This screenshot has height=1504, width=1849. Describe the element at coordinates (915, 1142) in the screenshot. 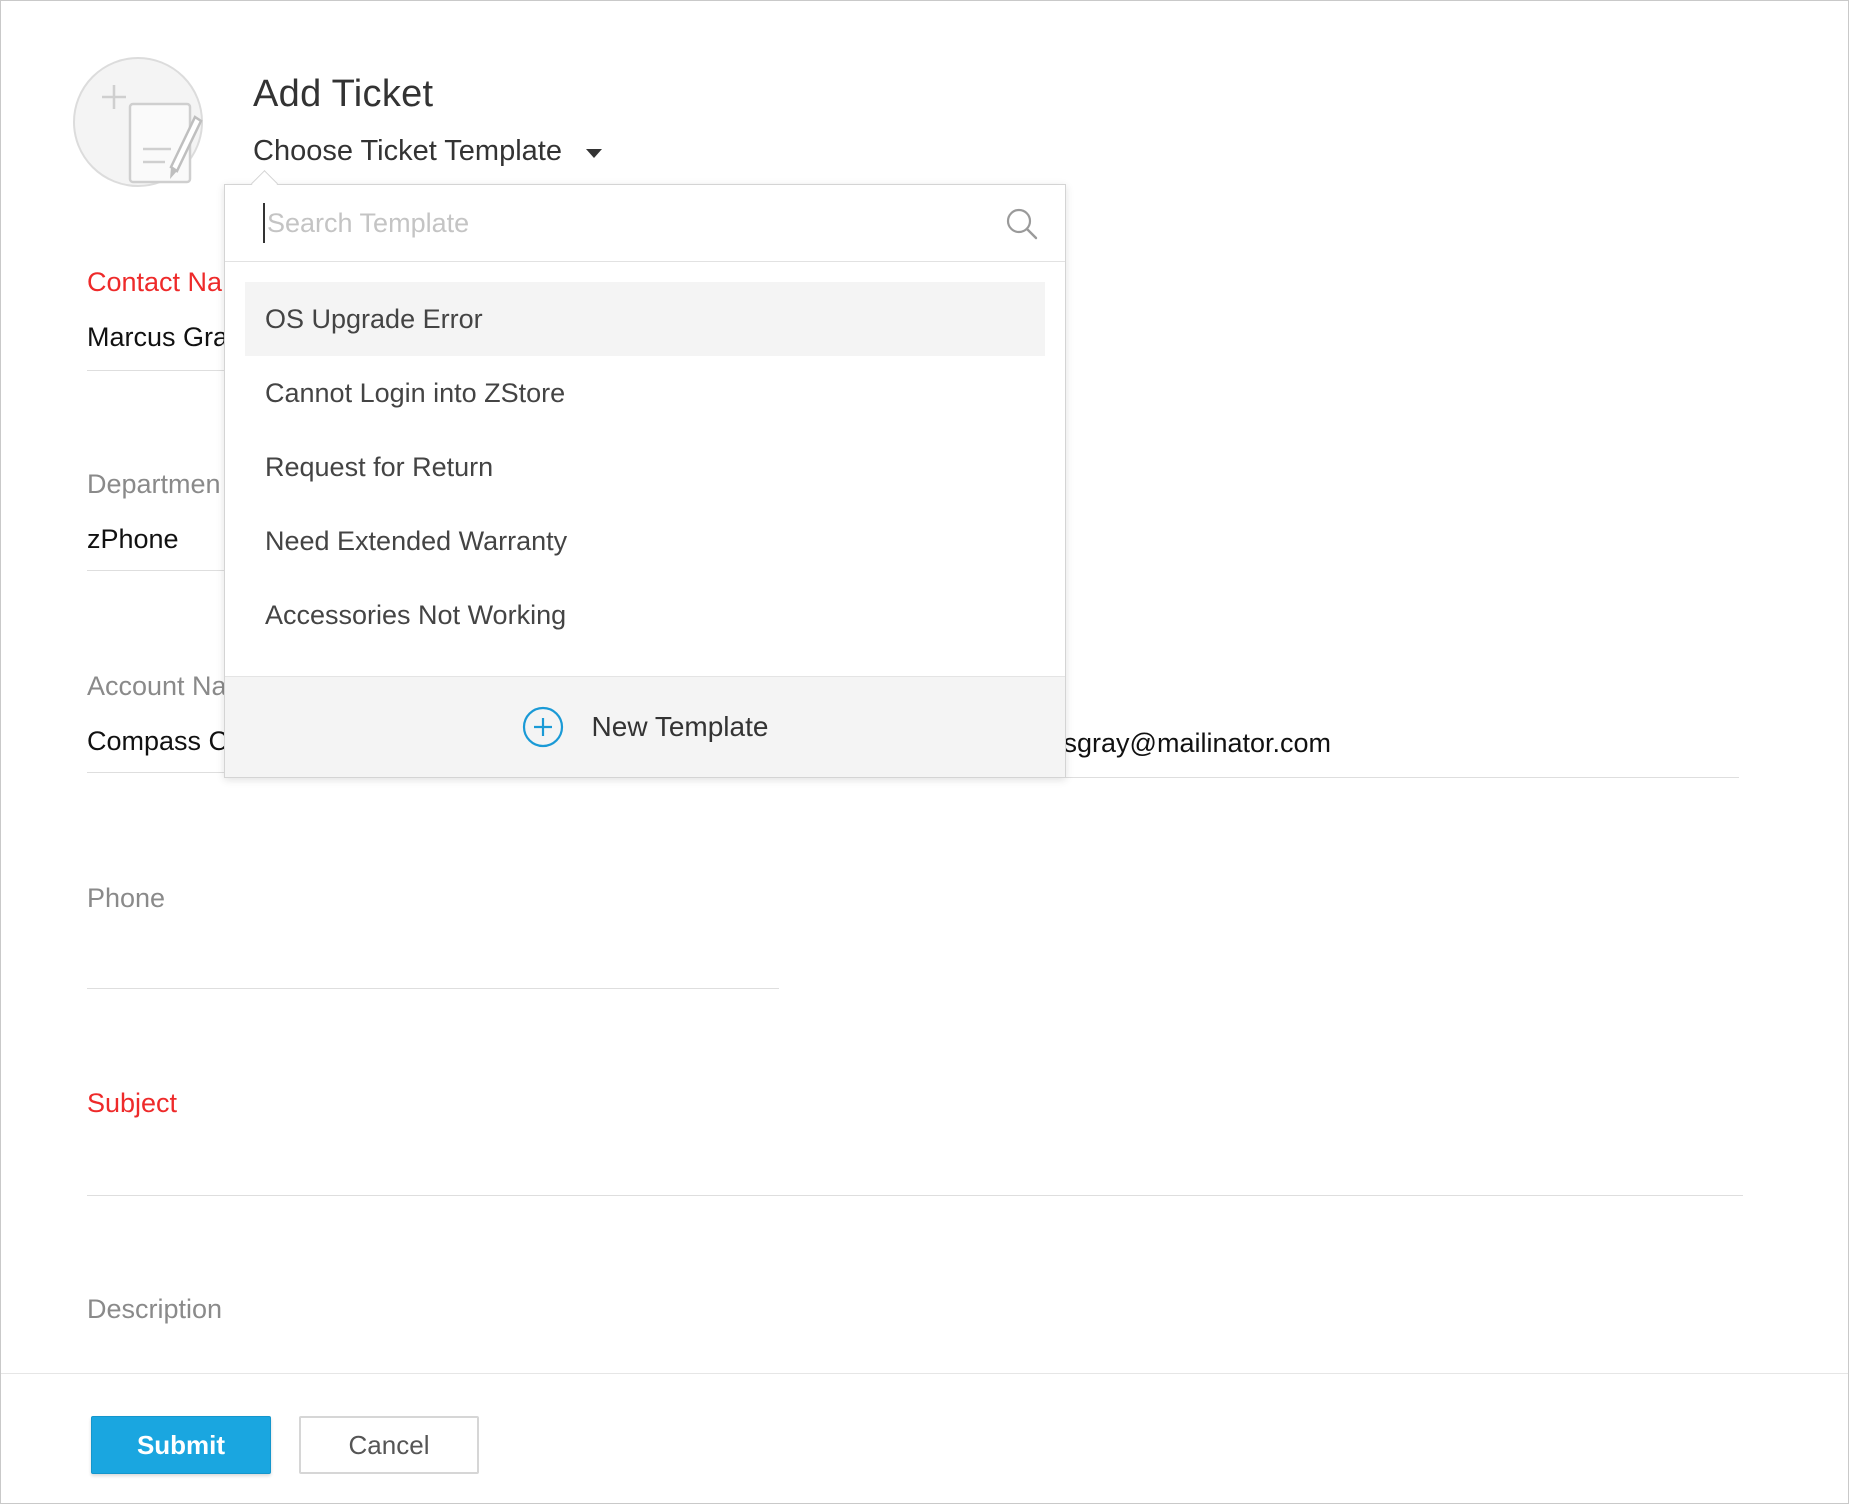

I see `subject-field: Subject` at that location.